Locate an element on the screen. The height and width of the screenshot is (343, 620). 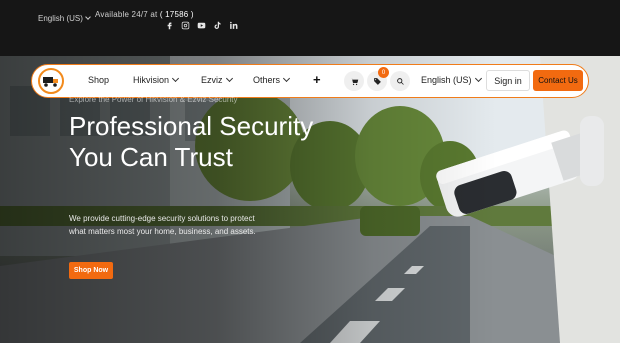
search-button is located at coordinates (400, 81).